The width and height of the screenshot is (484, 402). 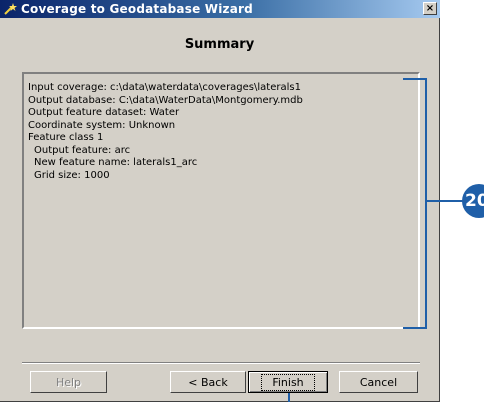 What do you see at coordinates (72, 175) in the screenshot?
I see `summary-line: Grid size: 1000` at bounding box center [72, 175].